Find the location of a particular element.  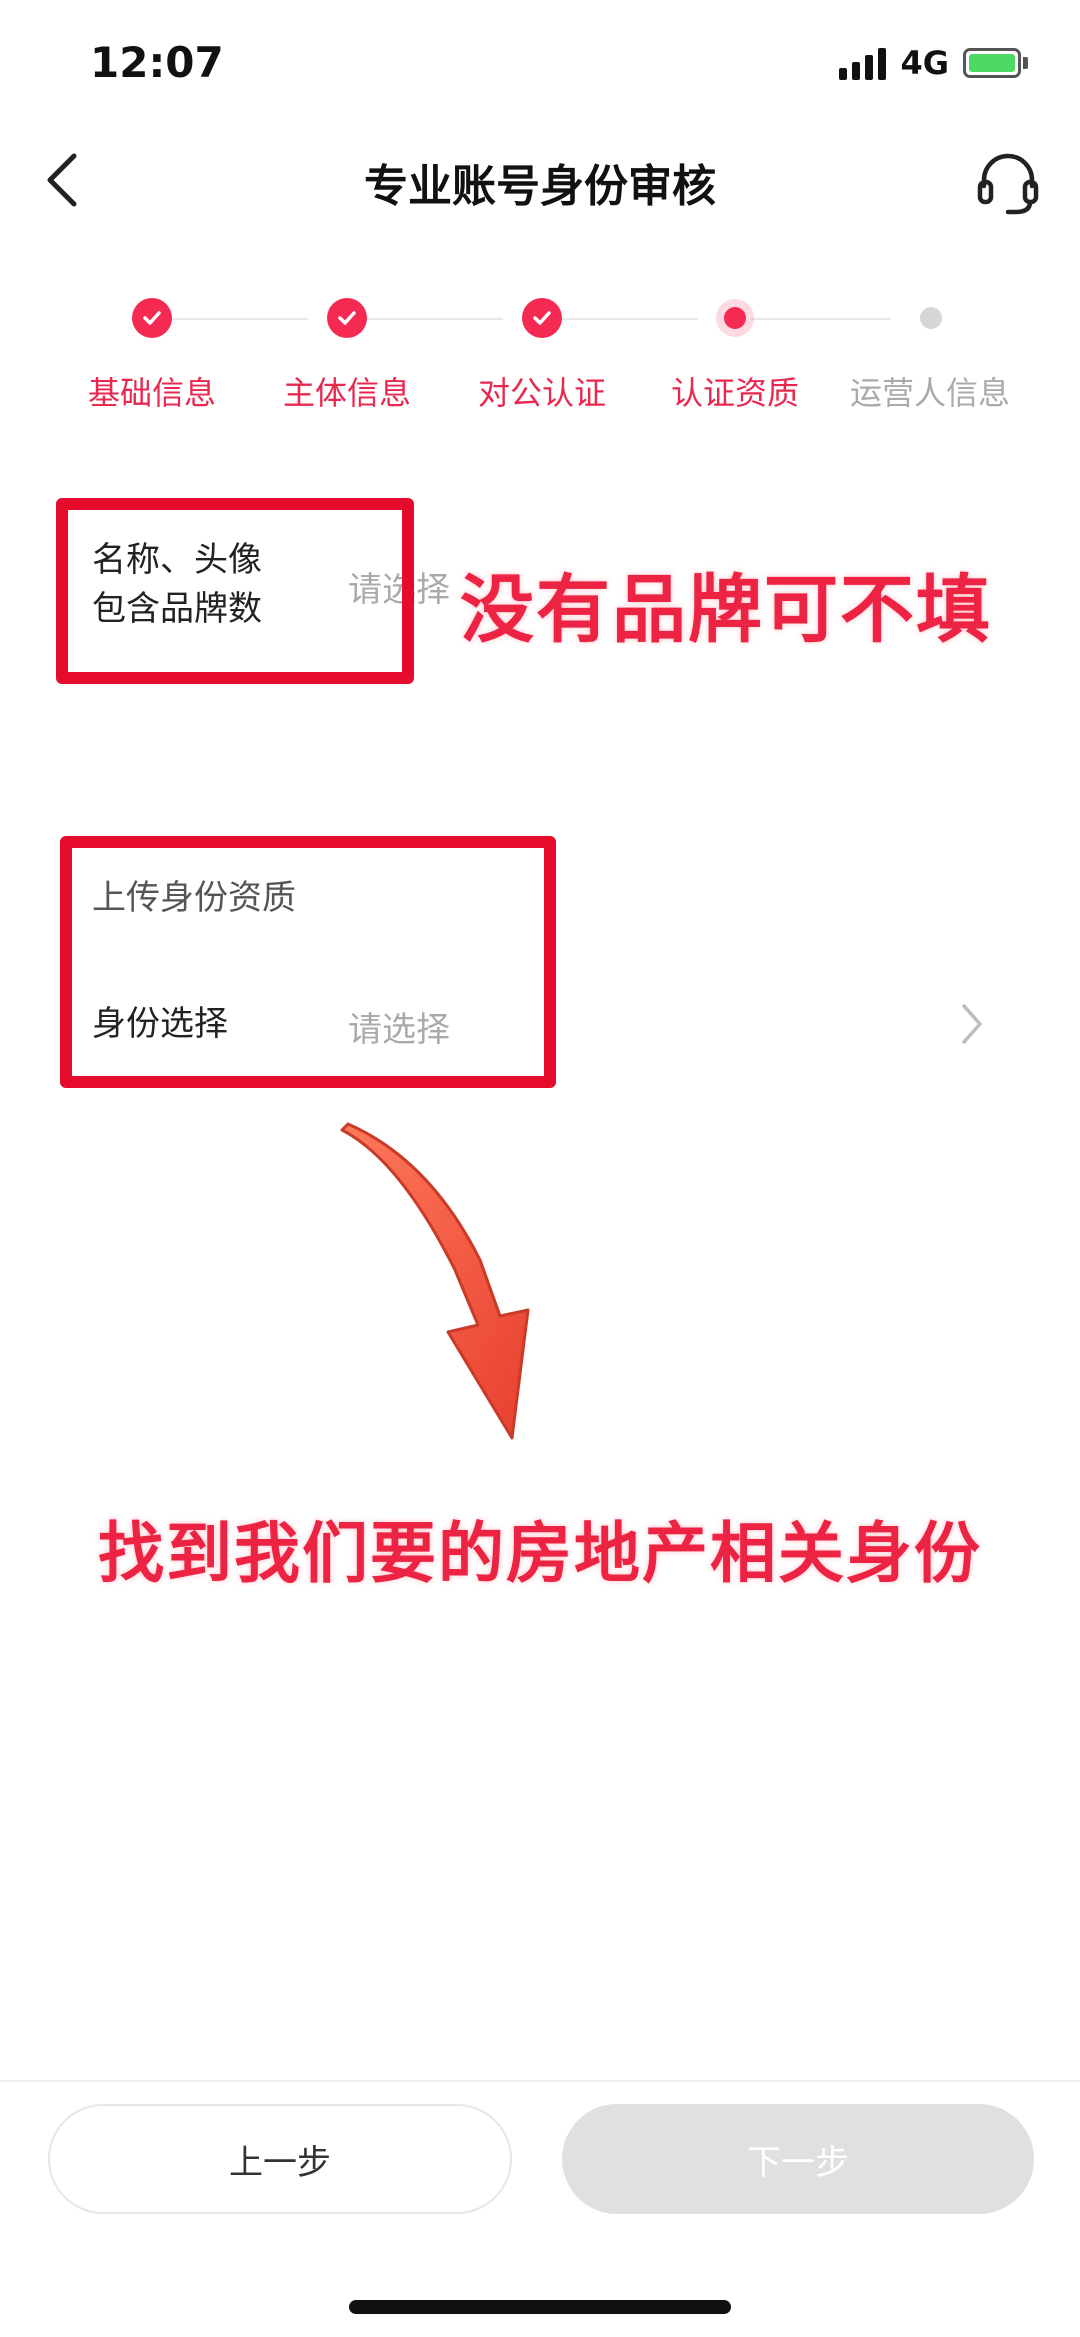

step-label-operator-info: 运营人信息 is located at coordinates (929, 393).